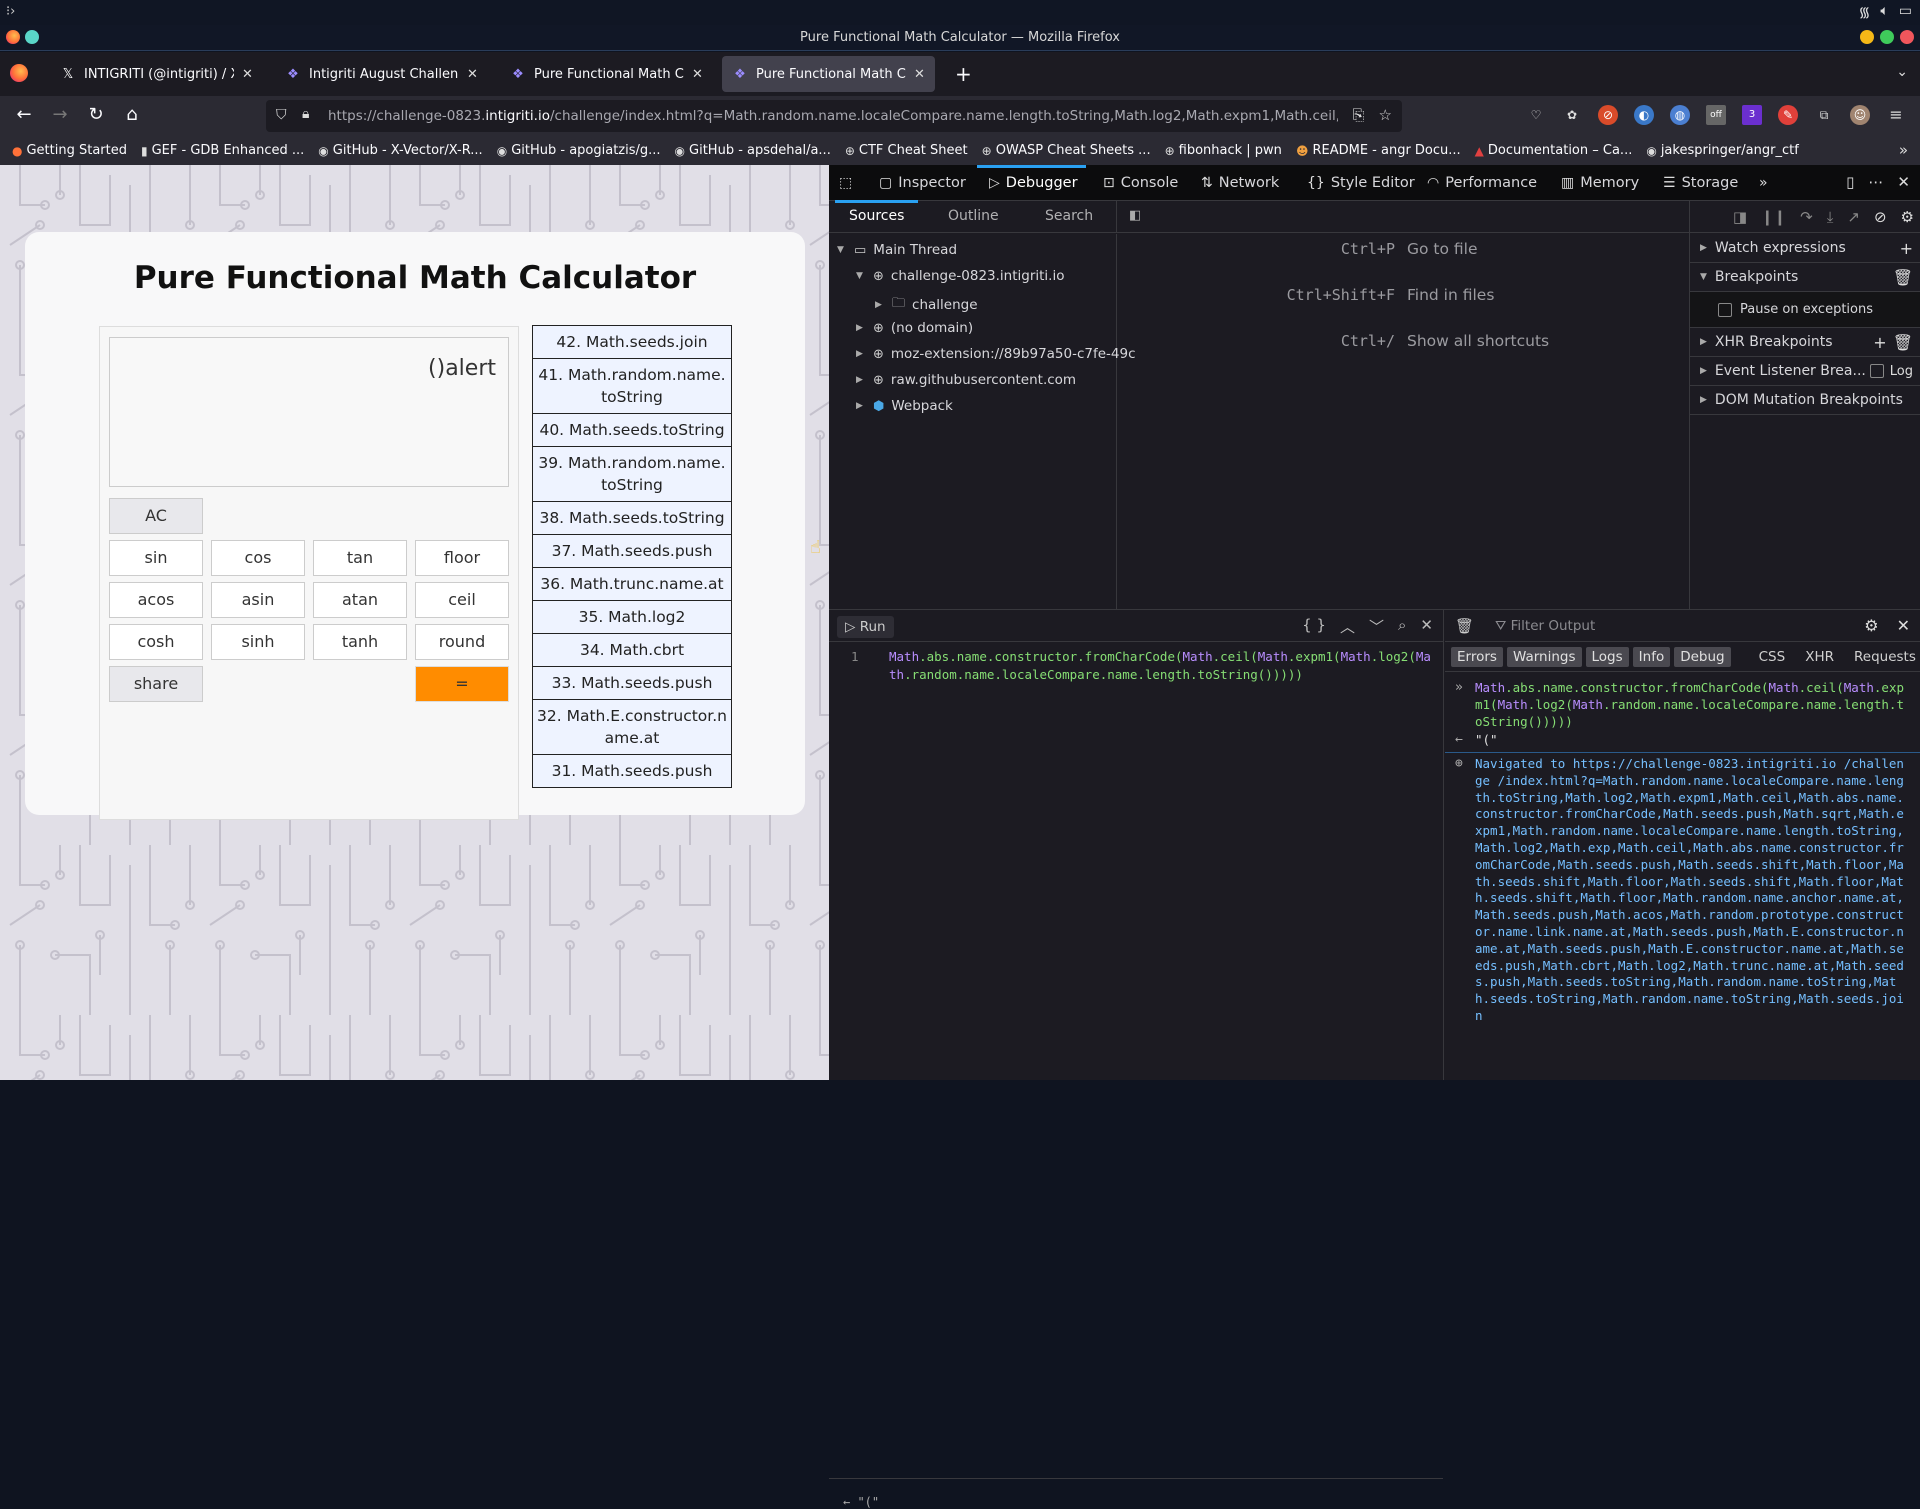 This screenshot has height=1509, width=1920. Describe the element at coordinates (973, 216) in the screenshot. I see `tab-outline: Outline` at that location.